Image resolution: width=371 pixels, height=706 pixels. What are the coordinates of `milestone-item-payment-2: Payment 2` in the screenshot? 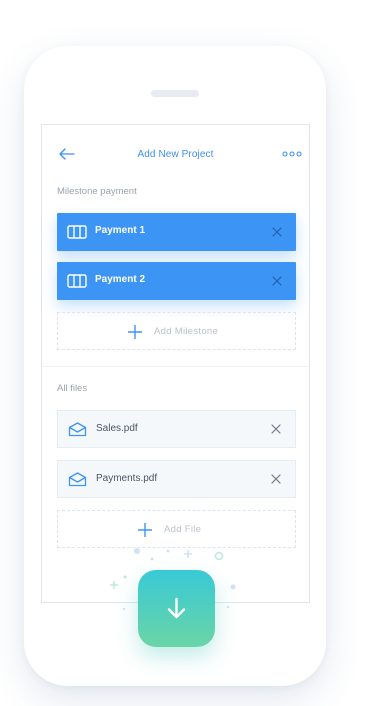 It's located at (176, 281).